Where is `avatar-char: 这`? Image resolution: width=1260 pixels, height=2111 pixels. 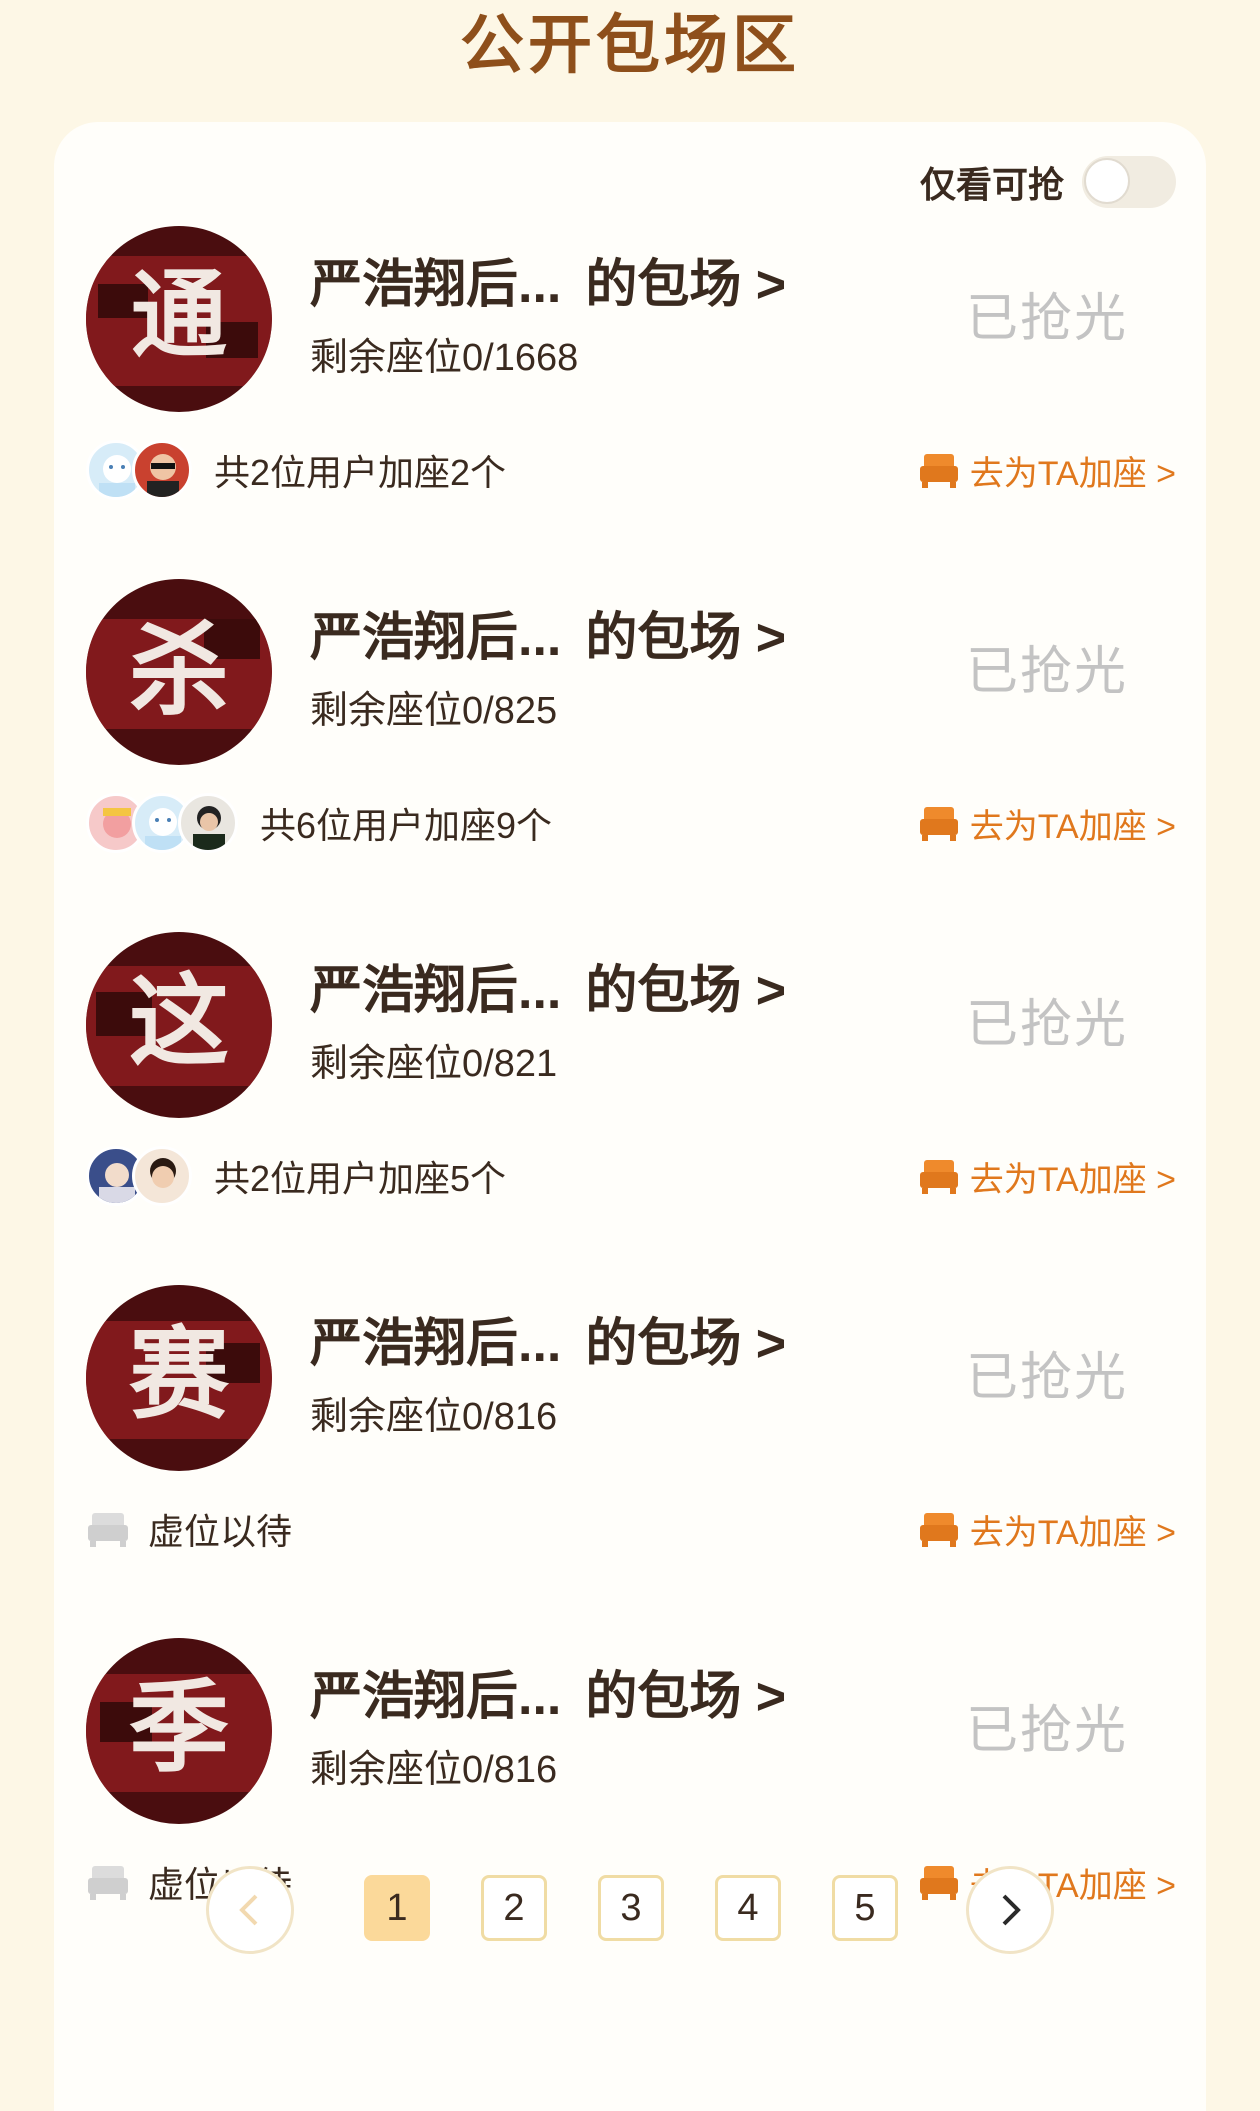 avatar-char: 这 is located at coordinates (179, 1021).